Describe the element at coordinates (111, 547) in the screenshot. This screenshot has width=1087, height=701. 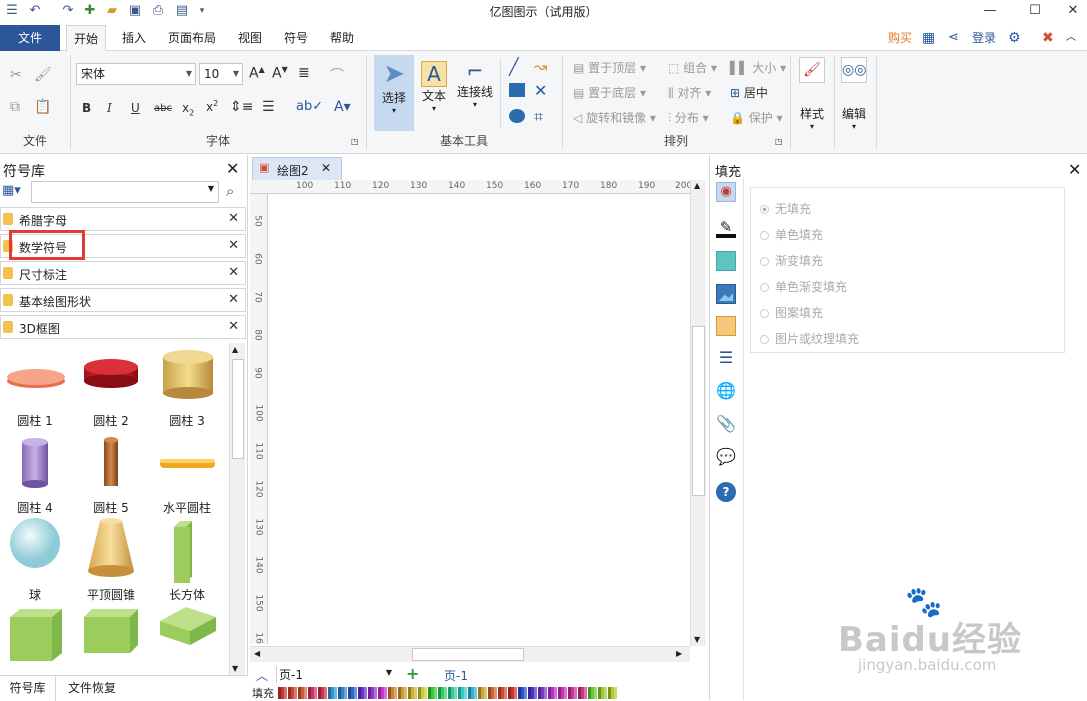
I see `truncated-cone-icon` at that location.